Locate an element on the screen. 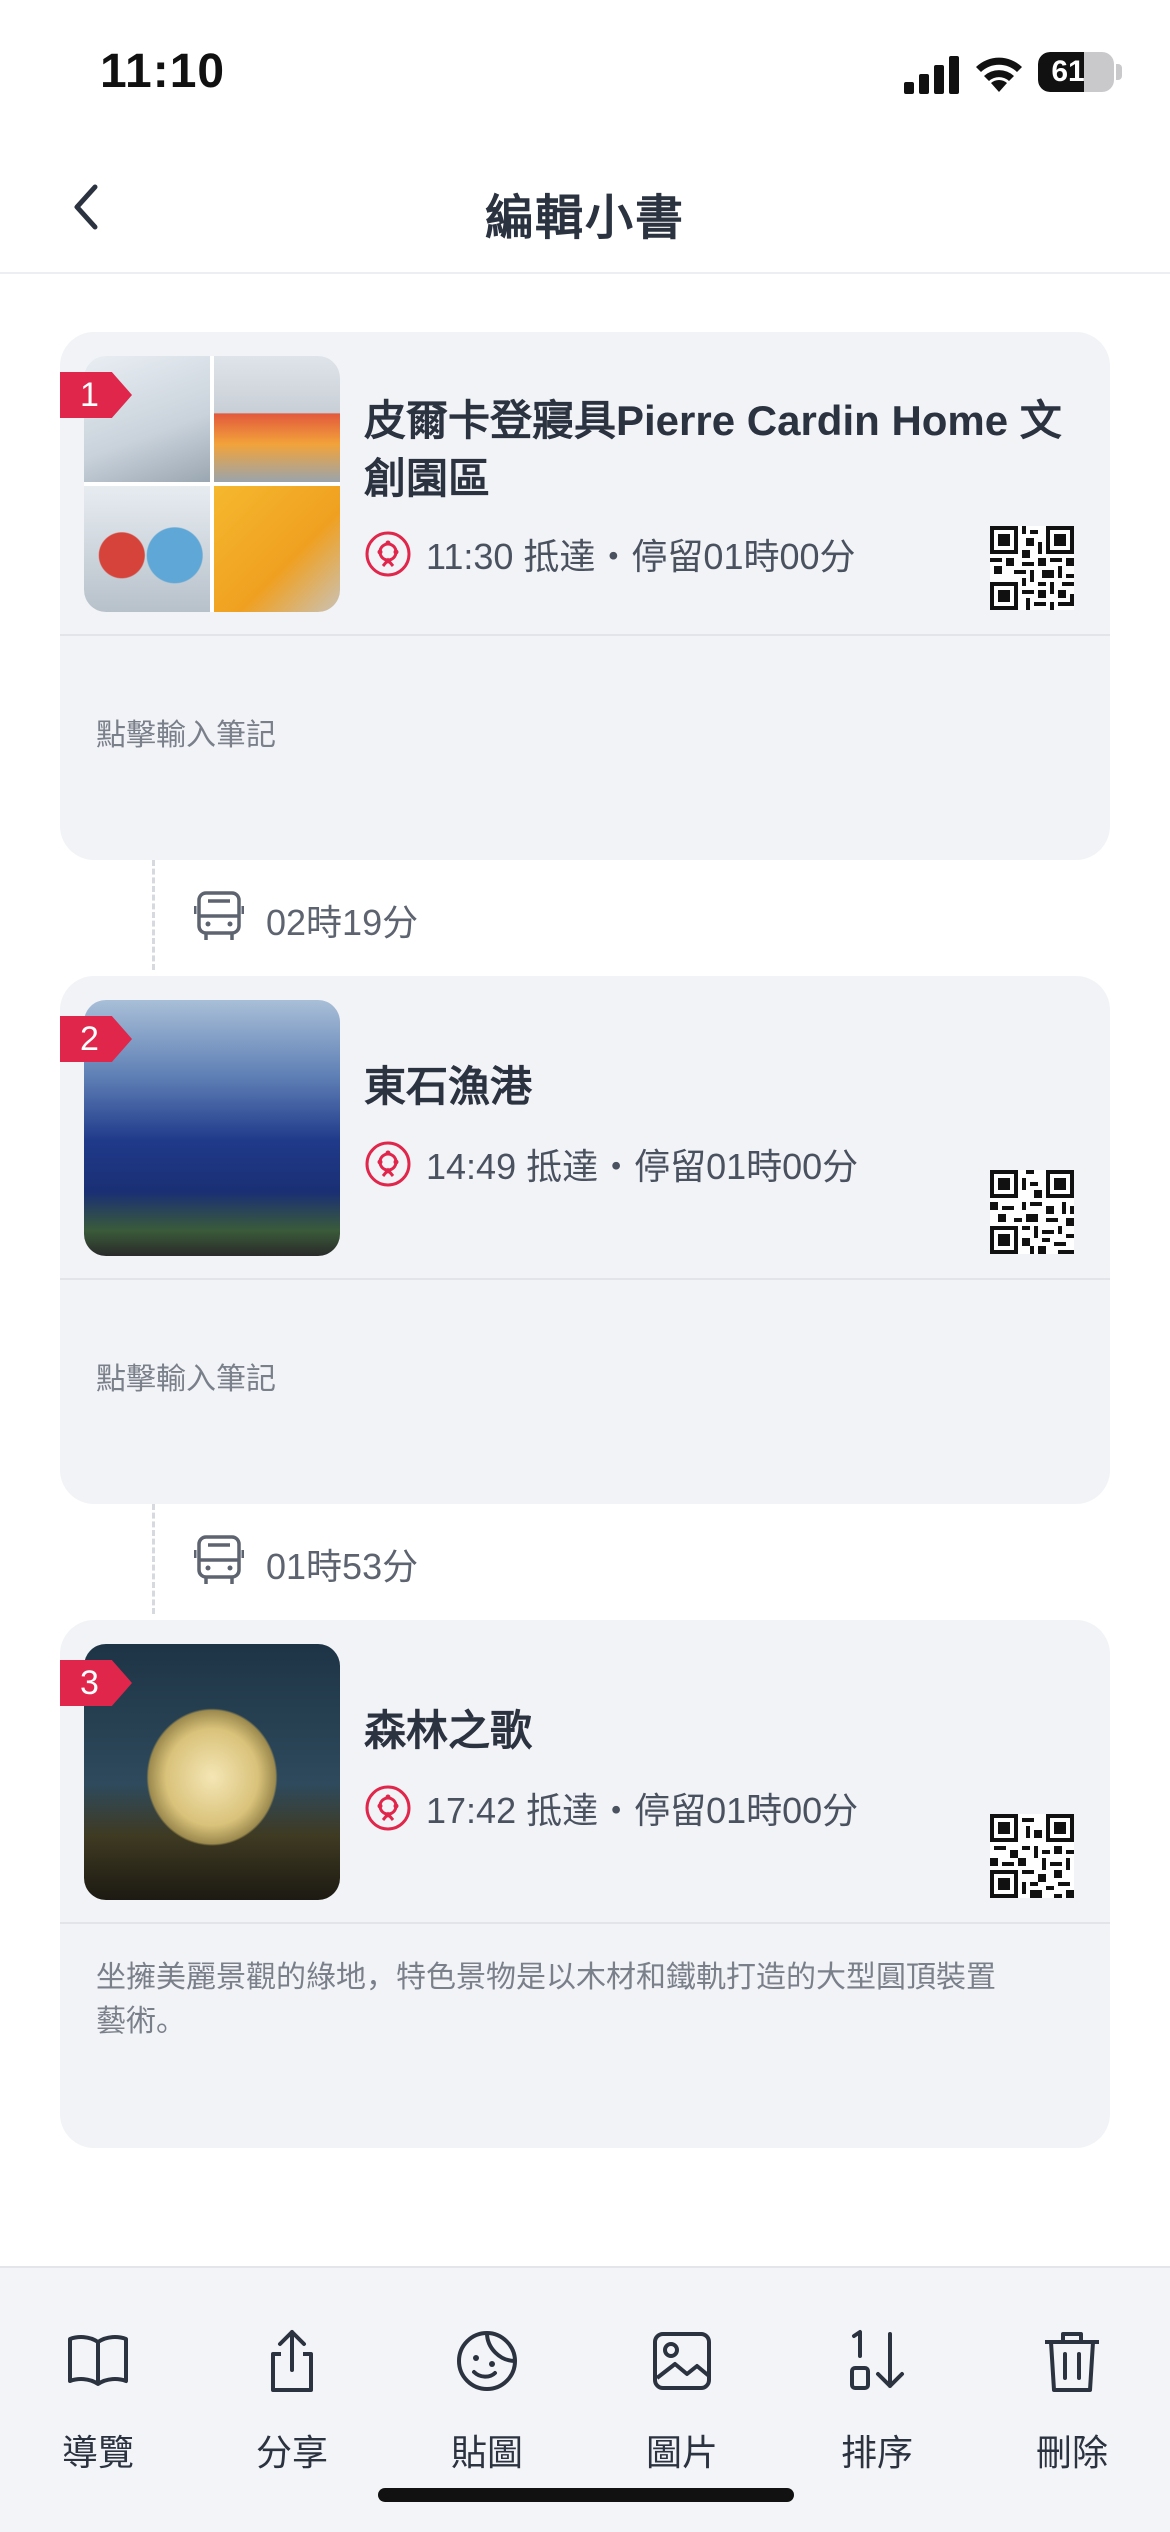  nav-bar: 編輯小書 is located at coordinates (585, 207).